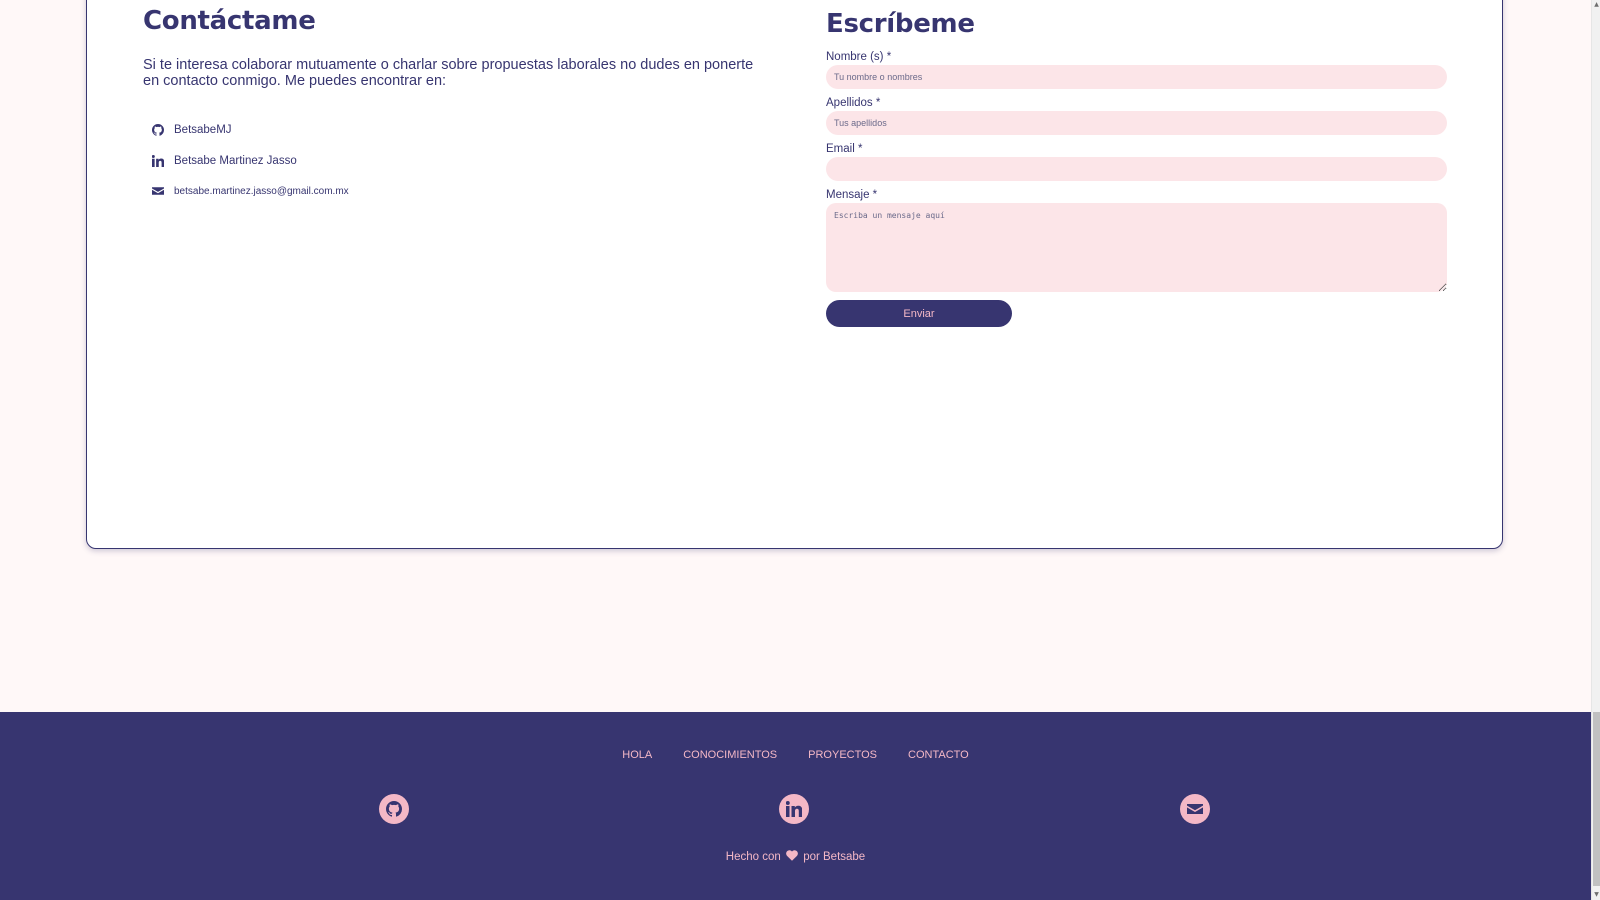 This screenshot has height=900, width=1600. I want to click on contact-title: Contáctame, so click(229, 21).